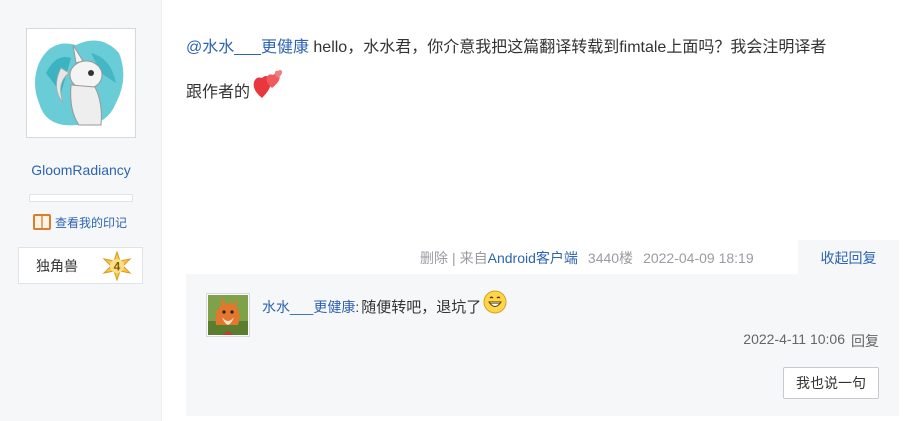  I want to click on source-prefix: 来自, so click(473, 258).